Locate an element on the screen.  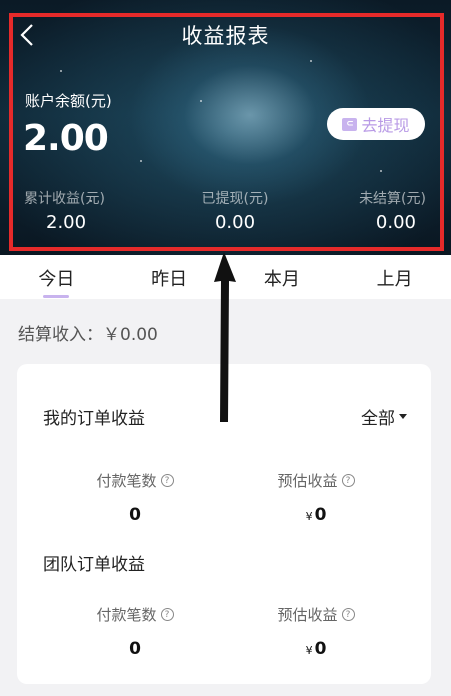
my-orders-count: 付款笔数 ? 0 is located at coordinates (135, 497).